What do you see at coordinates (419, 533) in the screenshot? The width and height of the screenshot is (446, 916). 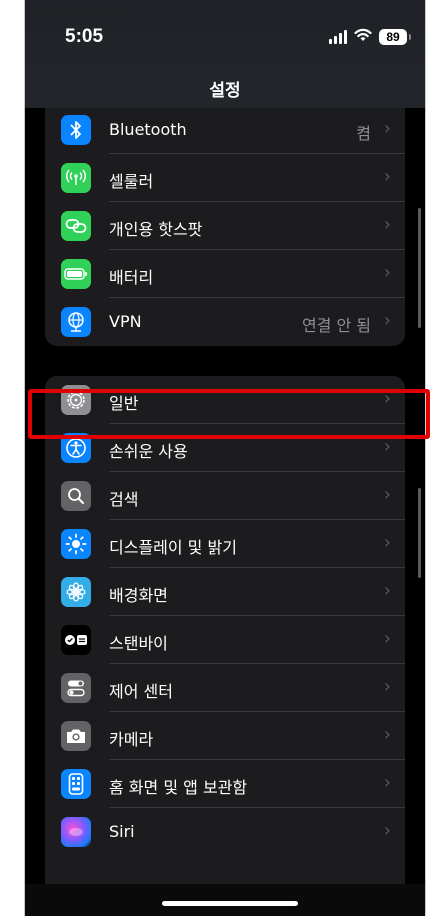 I see `scrollbar-lower` at bounding box center [419, 533].